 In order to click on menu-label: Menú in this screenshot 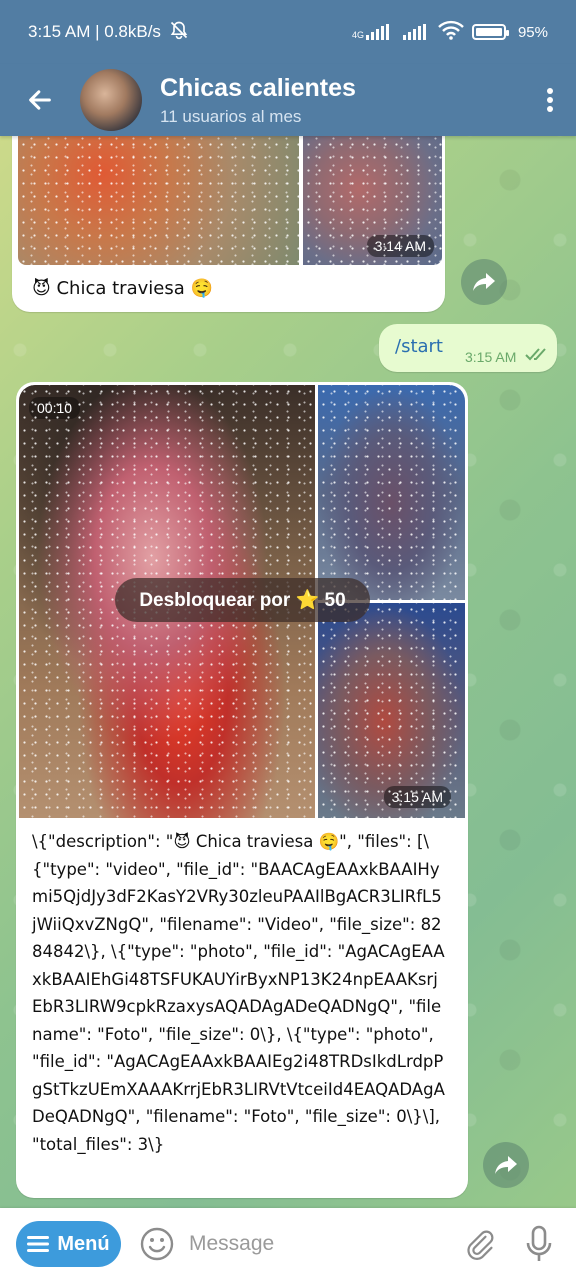, I will do `click(83, 1243)`.